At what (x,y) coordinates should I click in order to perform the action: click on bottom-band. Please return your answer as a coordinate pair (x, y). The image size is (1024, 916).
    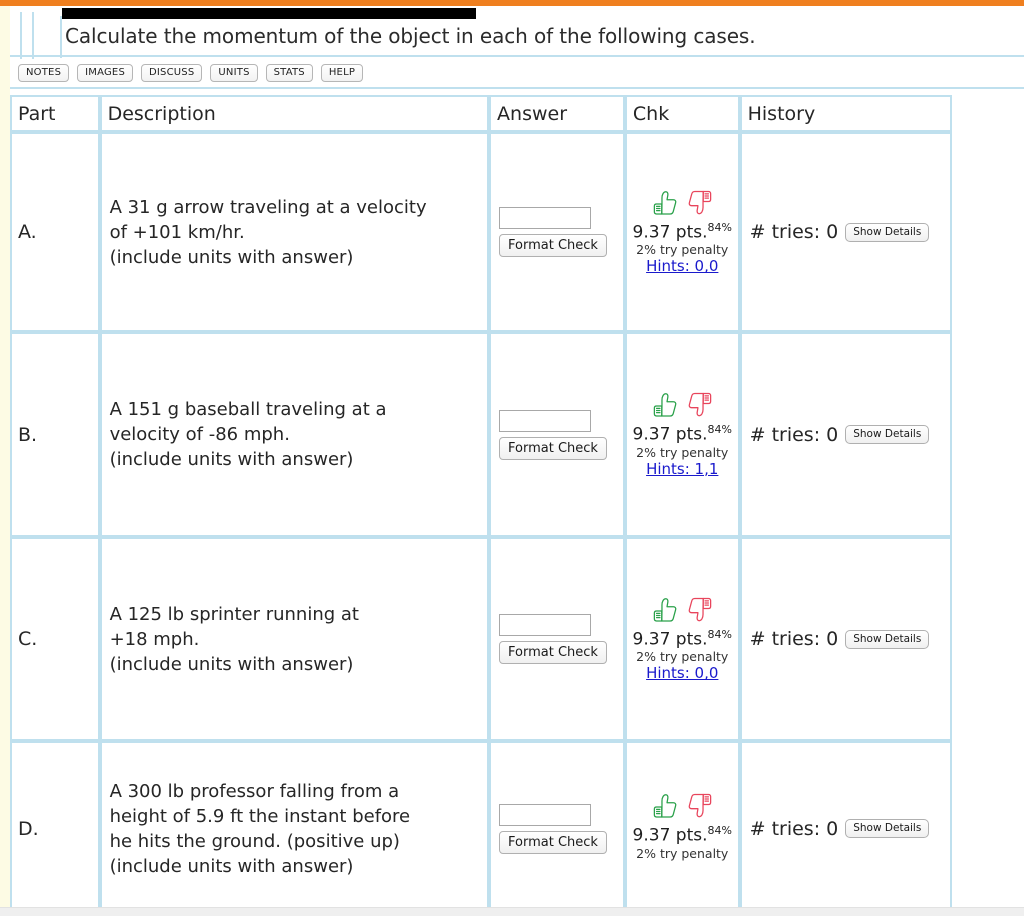
    Looking at the image, I should click on (512, 911).